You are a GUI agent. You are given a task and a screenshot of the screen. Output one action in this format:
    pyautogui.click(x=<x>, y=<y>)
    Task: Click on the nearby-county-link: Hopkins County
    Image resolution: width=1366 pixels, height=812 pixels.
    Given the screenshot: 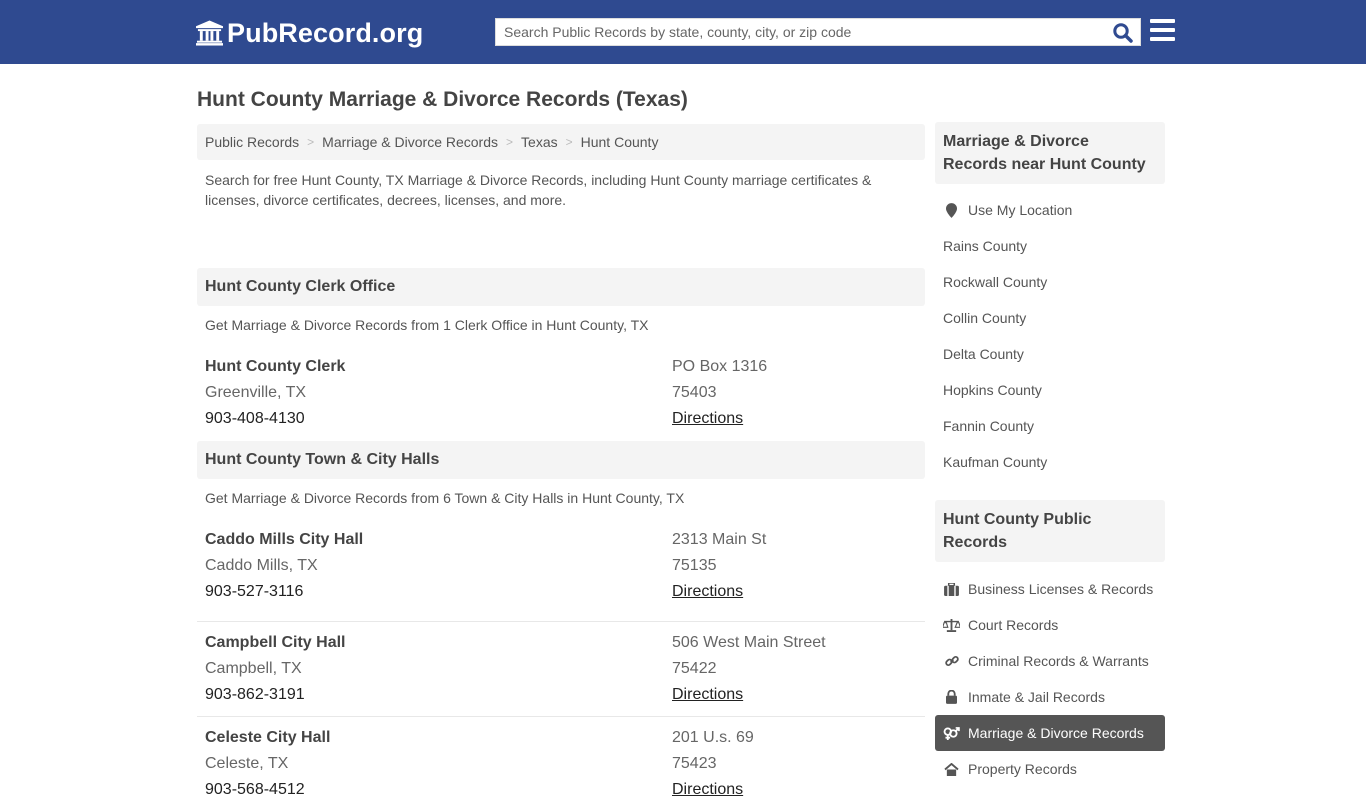 What is the action you would take?
    pyautogui.click(x=1050, y=390)
    